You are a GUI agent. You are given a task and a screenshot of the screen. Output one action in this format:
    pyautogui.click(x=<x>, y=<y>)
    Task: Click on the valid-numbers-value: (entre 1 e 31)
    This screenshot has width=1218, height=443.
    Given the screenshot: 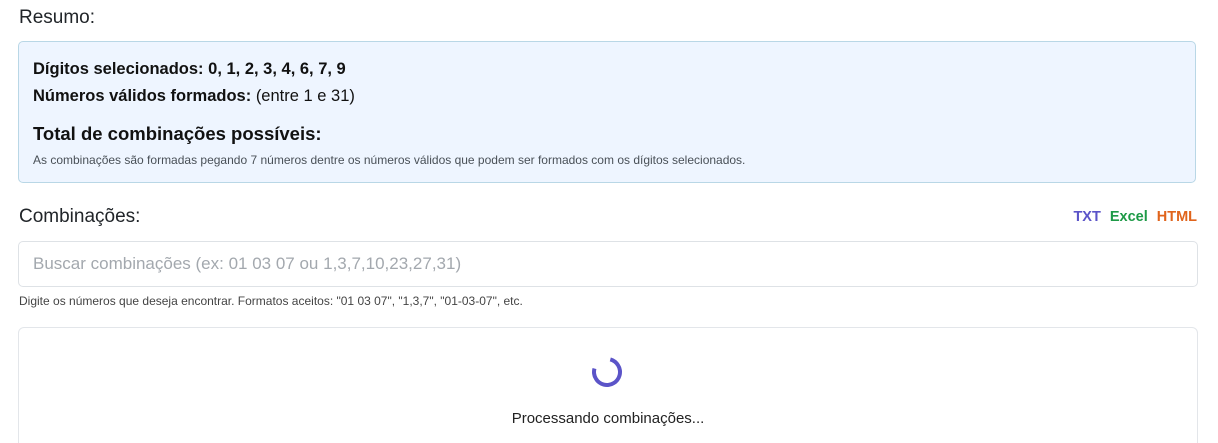 What is the action you would take?
    pyautogui.click(x=305, y=96)
    